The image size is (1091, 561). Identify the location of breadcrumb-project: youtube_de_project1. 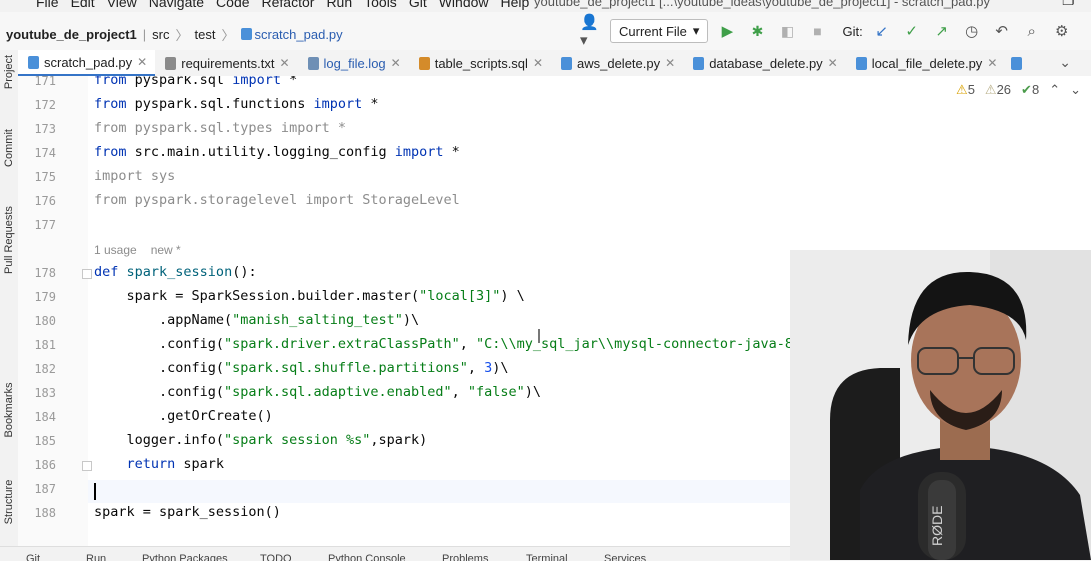
(71, 34).